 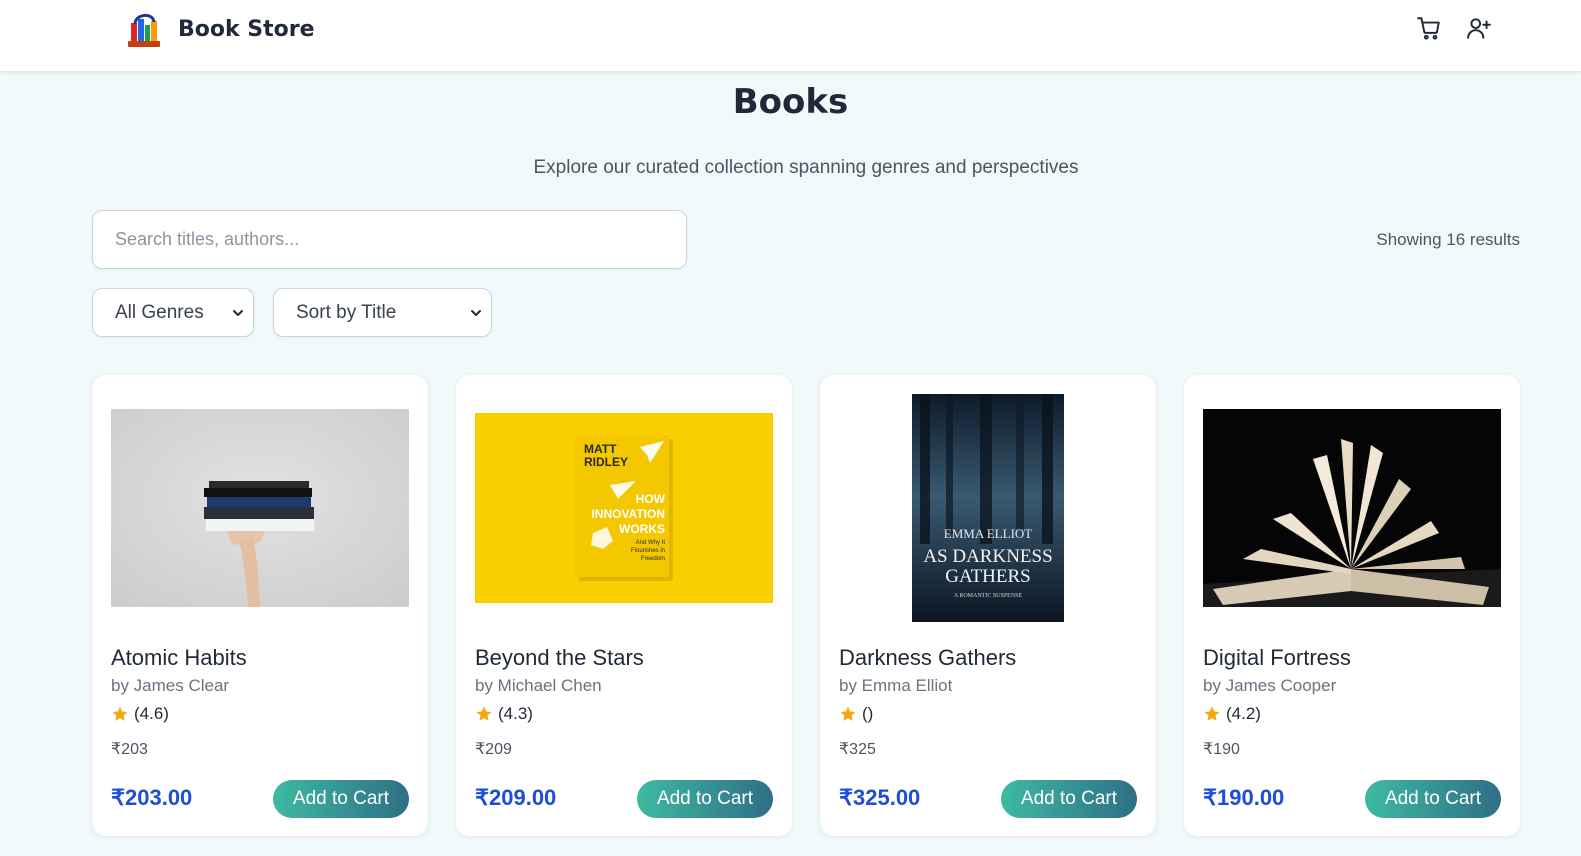 What do you see at coordinates (389, 239) in the screenshot?
I see `search-input` at bounding box center [389, 239].